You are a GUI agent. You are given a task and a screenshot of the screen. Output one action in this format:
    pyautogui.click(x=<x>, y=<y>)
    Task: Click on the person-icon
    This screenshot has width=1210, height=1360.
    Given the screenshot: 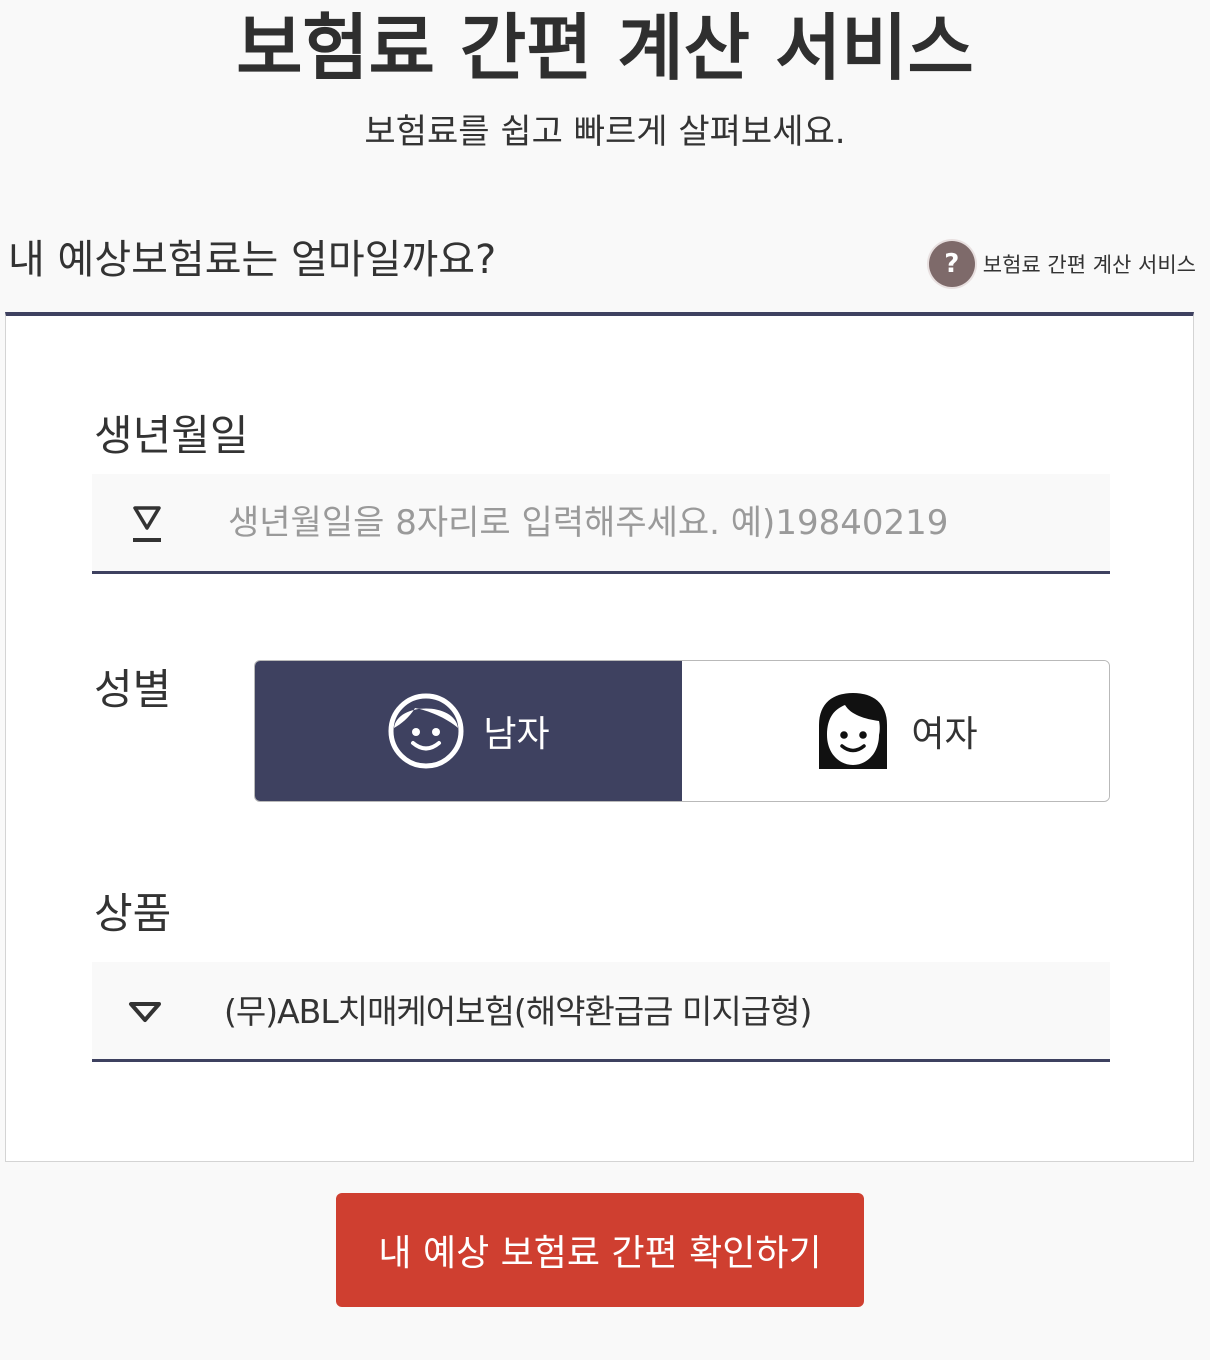 What is the action you would take?
    pyautogui.click(x=147, y=524)
    